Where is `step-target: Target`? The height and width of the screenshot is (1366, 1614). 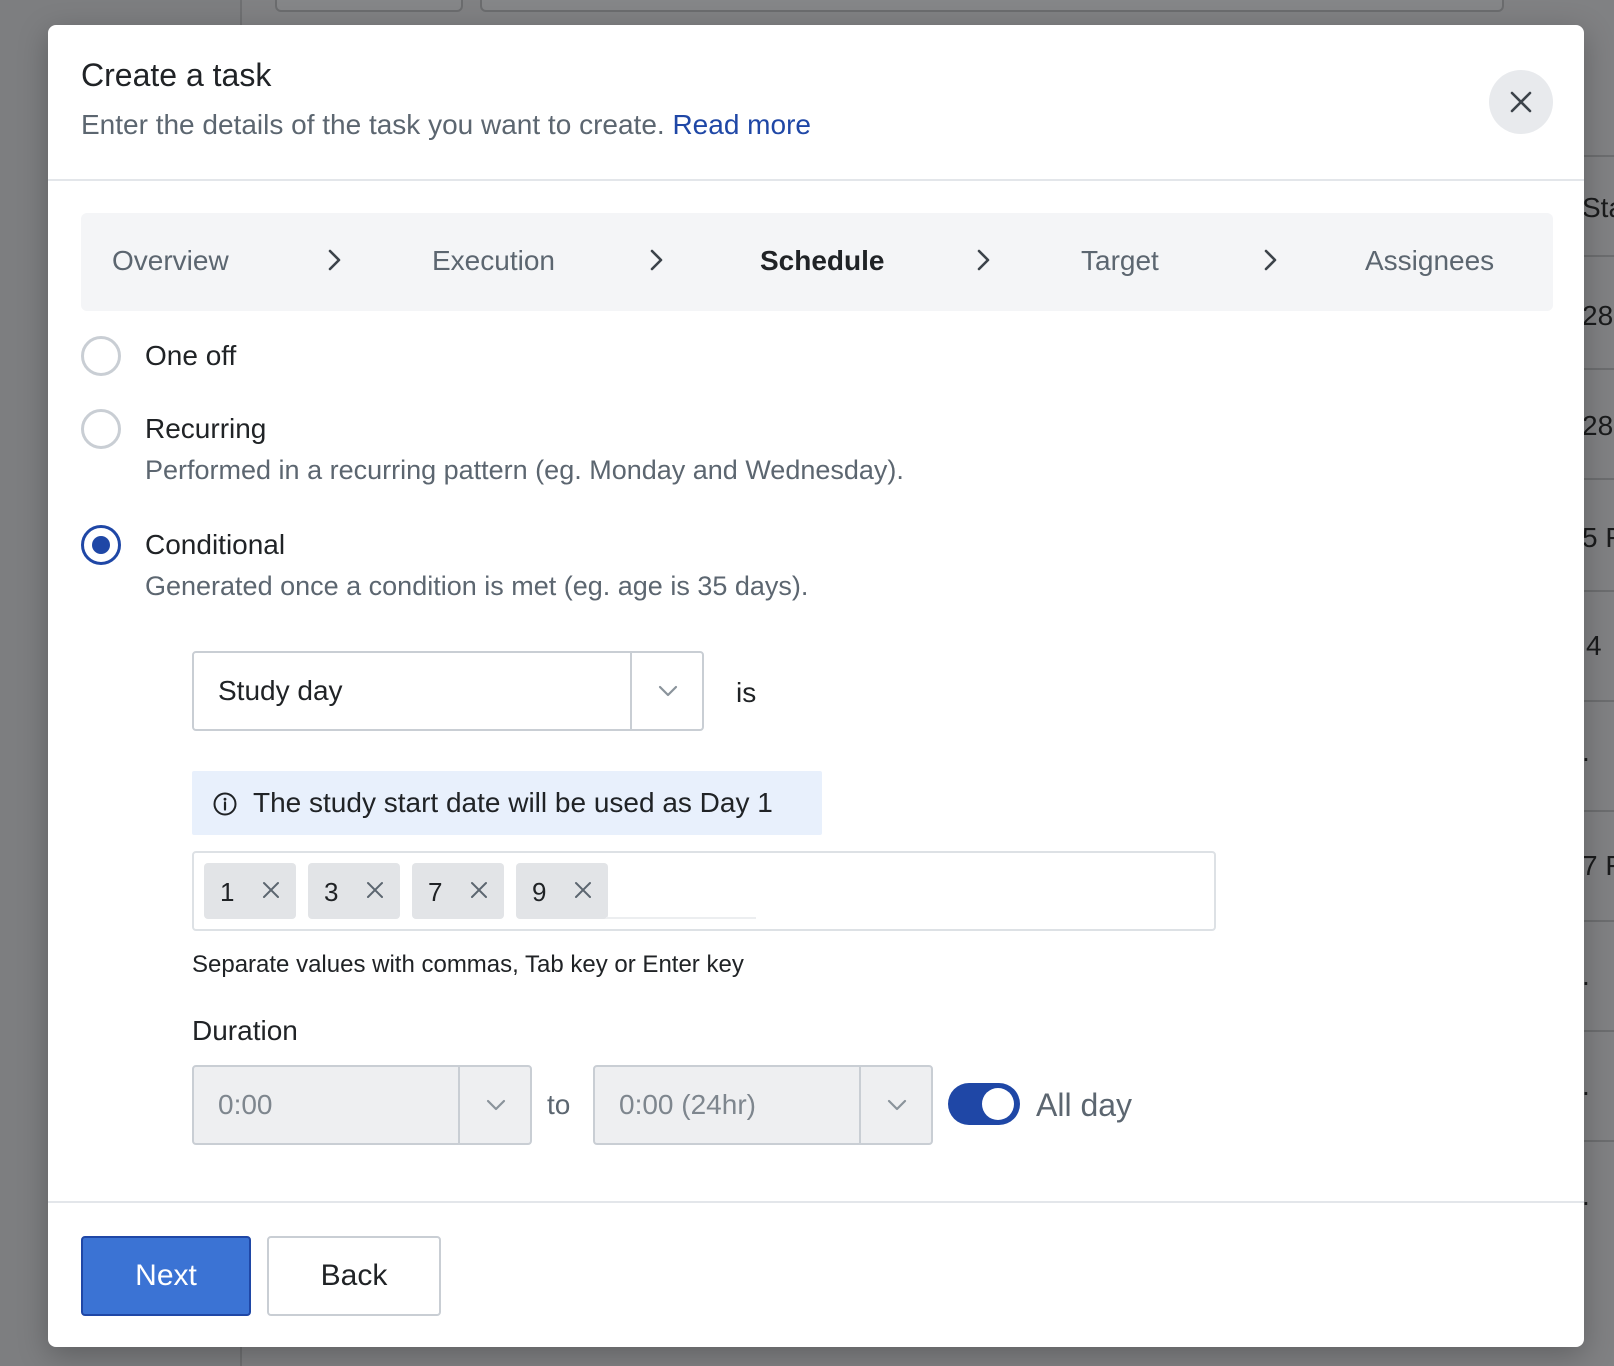
step-target: Target is located at coordinates (1120, 261).